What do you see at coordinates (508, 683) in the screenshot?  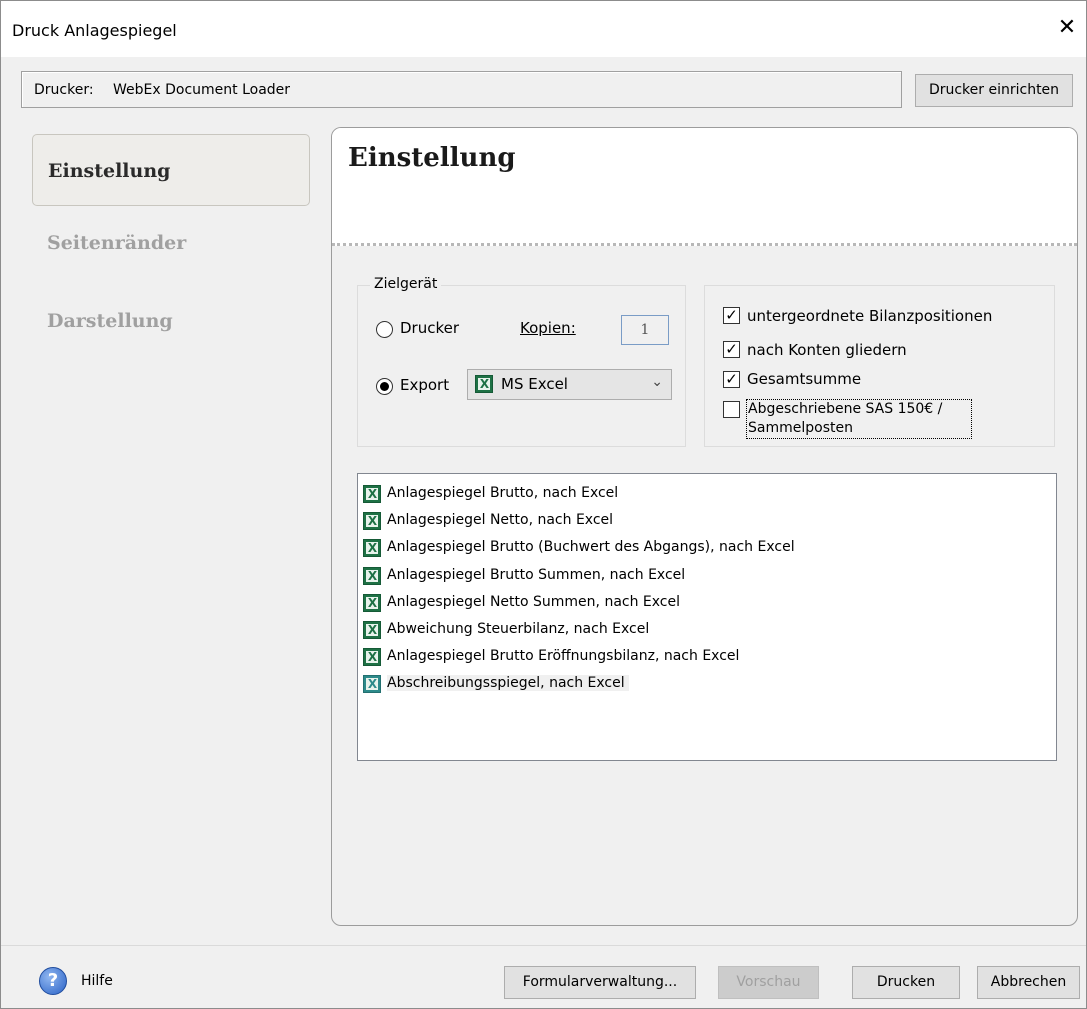 I see `list-item-label: Abschreibungsspiegel, nach Excel` at bounding box center [508, 683].